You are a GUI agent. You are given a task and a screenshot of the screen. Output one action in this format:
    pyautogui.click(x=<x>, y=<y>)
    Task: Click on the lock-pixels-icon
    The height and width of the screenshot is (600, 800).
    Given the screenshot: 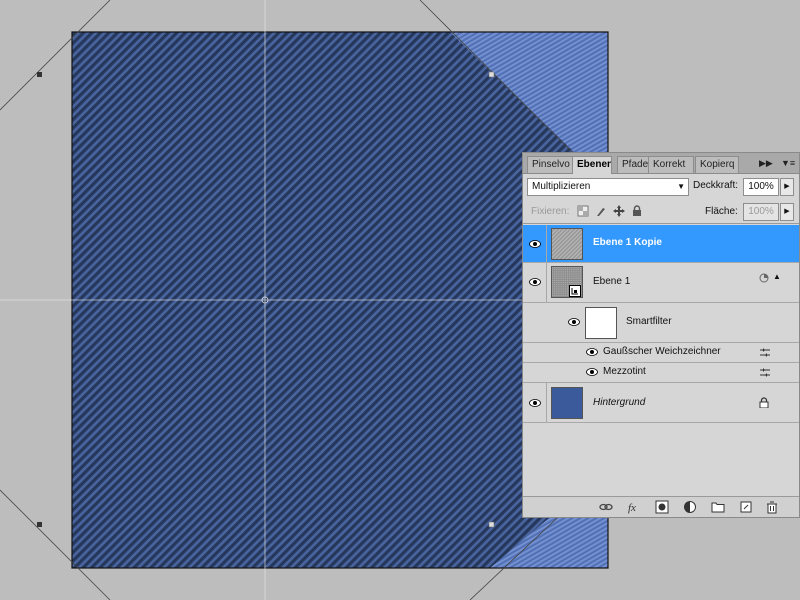 What is the action you would take?
    pyautogui.click(x=601, y=211)
    